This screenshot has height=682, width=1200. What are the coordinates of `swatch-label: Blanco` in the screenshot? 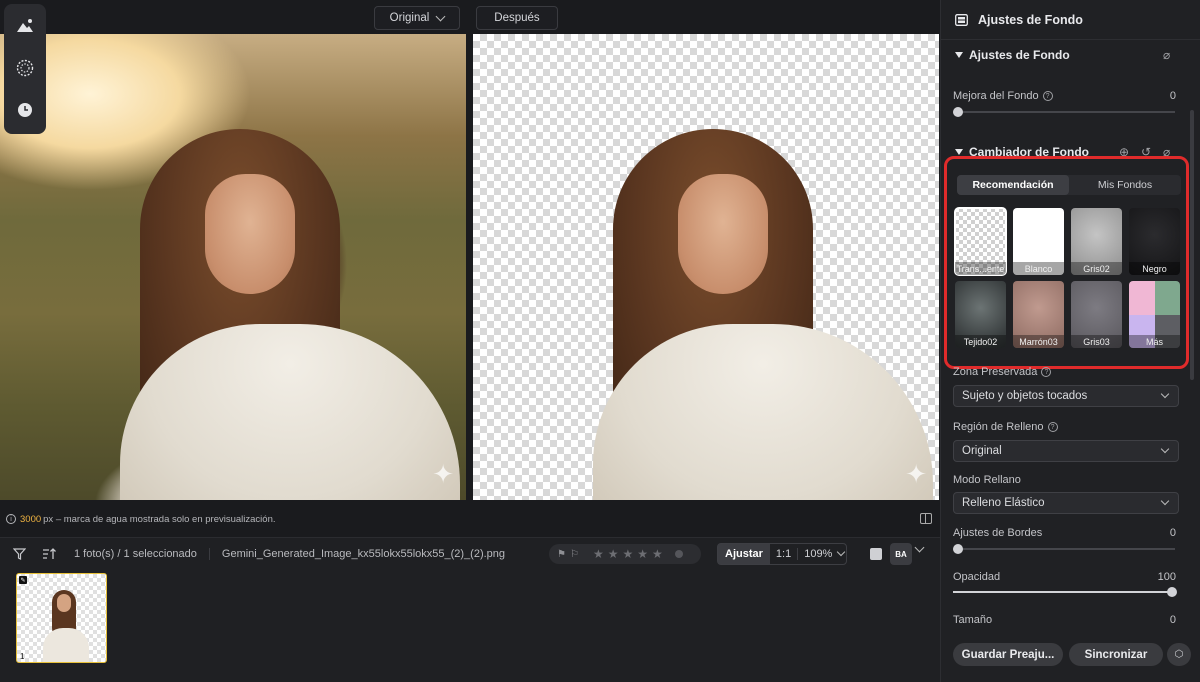 It's located at (1038, 268).